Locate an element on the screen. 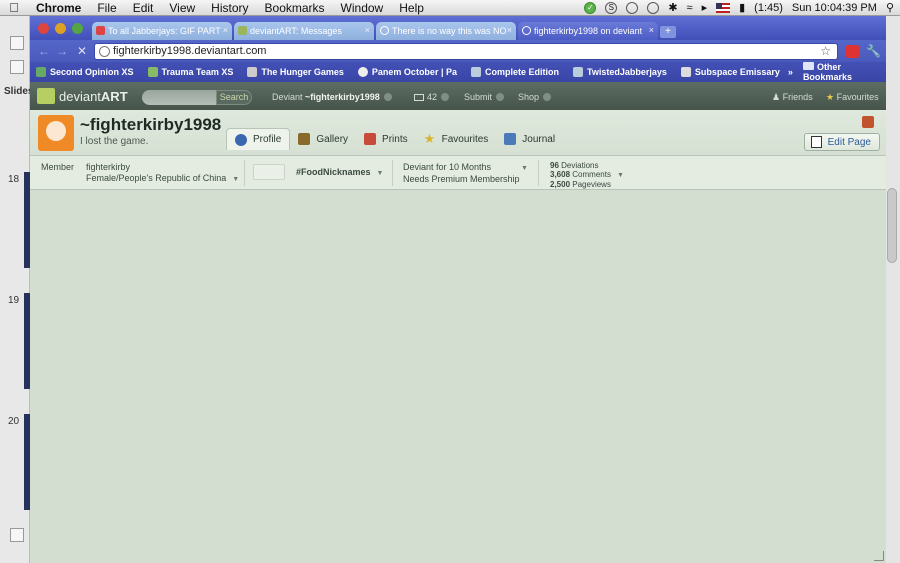  tab-favourites: ★ Favourites is located at coordinates (456, 139).